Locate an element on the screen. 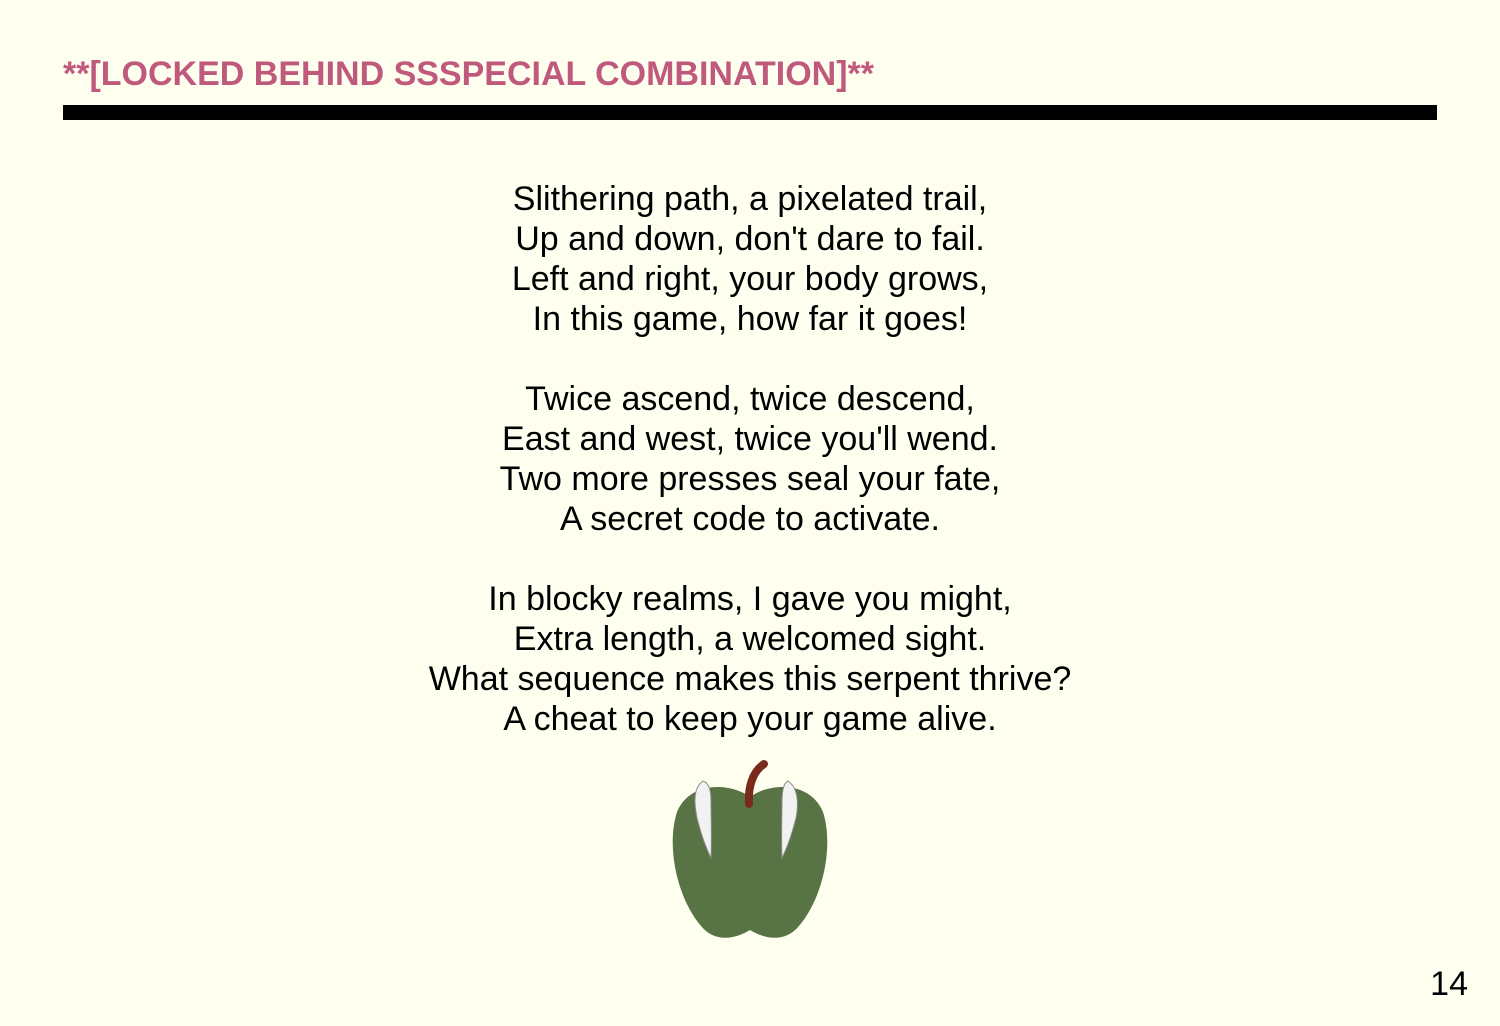 The image size is (1500, 1026). poem-line: Up and down, don't dare to fail. is located at coordinates (750, 239).